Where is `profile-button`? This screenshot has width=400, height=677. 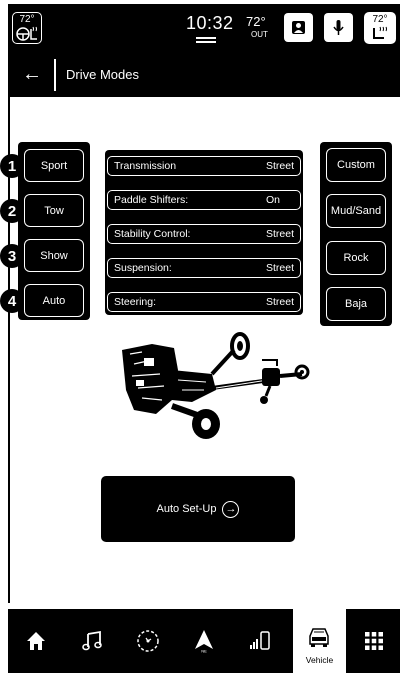
profile-button is located at coordinates (298, 27).